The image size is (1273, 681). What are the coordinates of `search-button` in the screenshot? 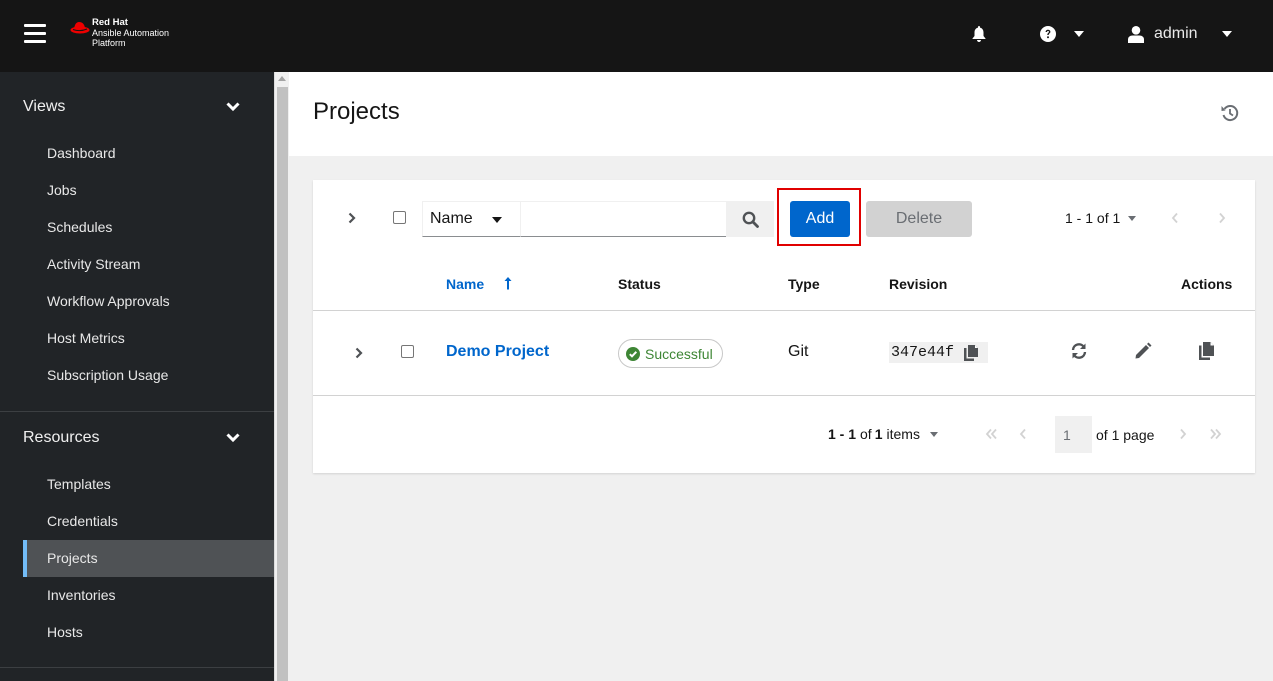 It's located at (750, 219).